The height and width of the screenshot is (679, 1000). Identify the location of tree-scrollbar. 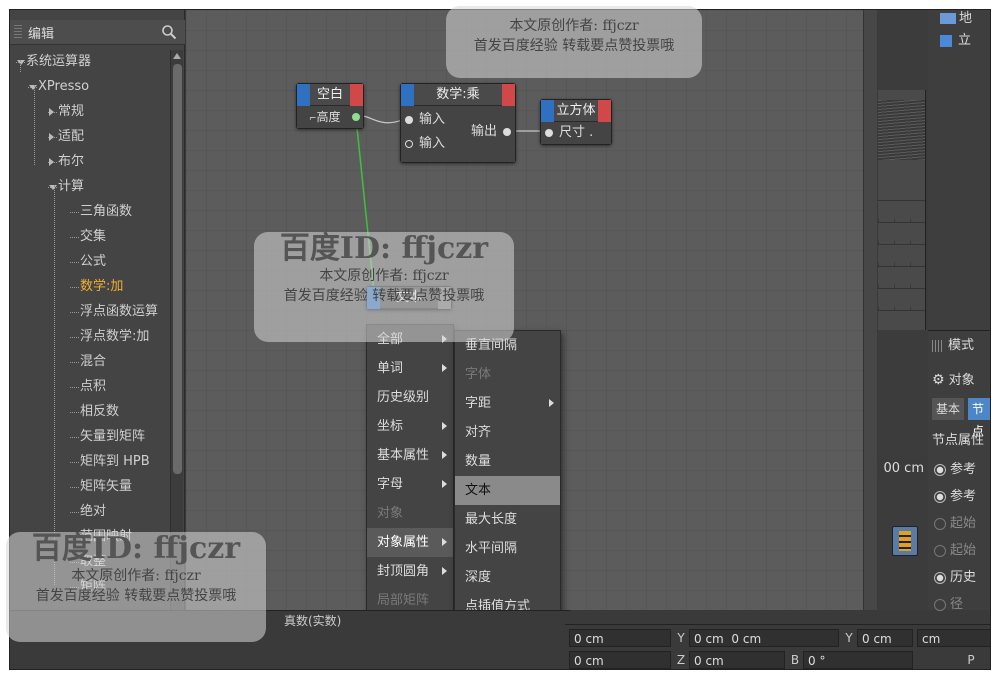
(176, 330).